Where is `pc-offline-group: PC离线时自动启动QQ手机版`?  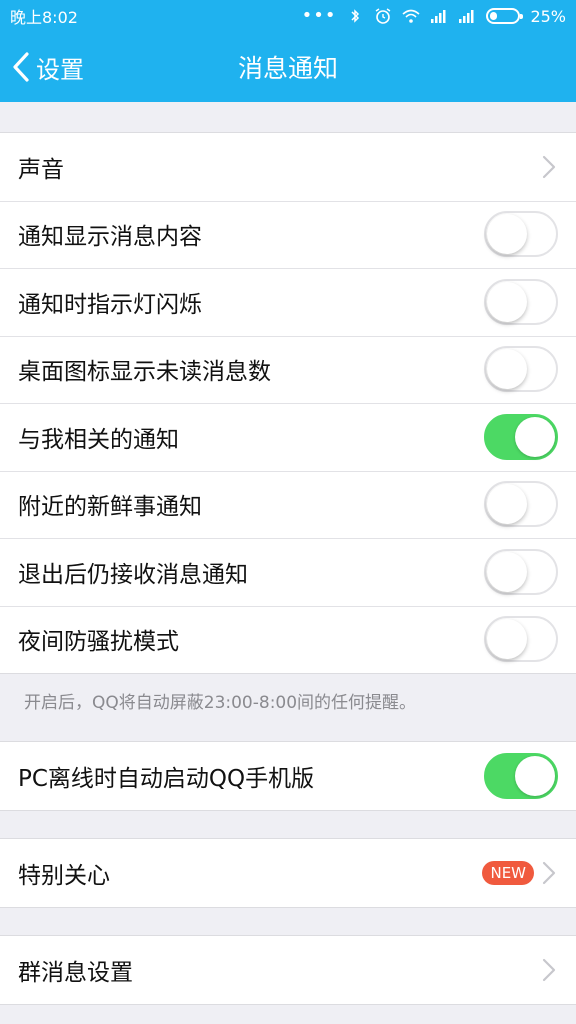 pc-offline-group: PC离线时自动启动QQ手机版 is located at coordinates (288, 776).